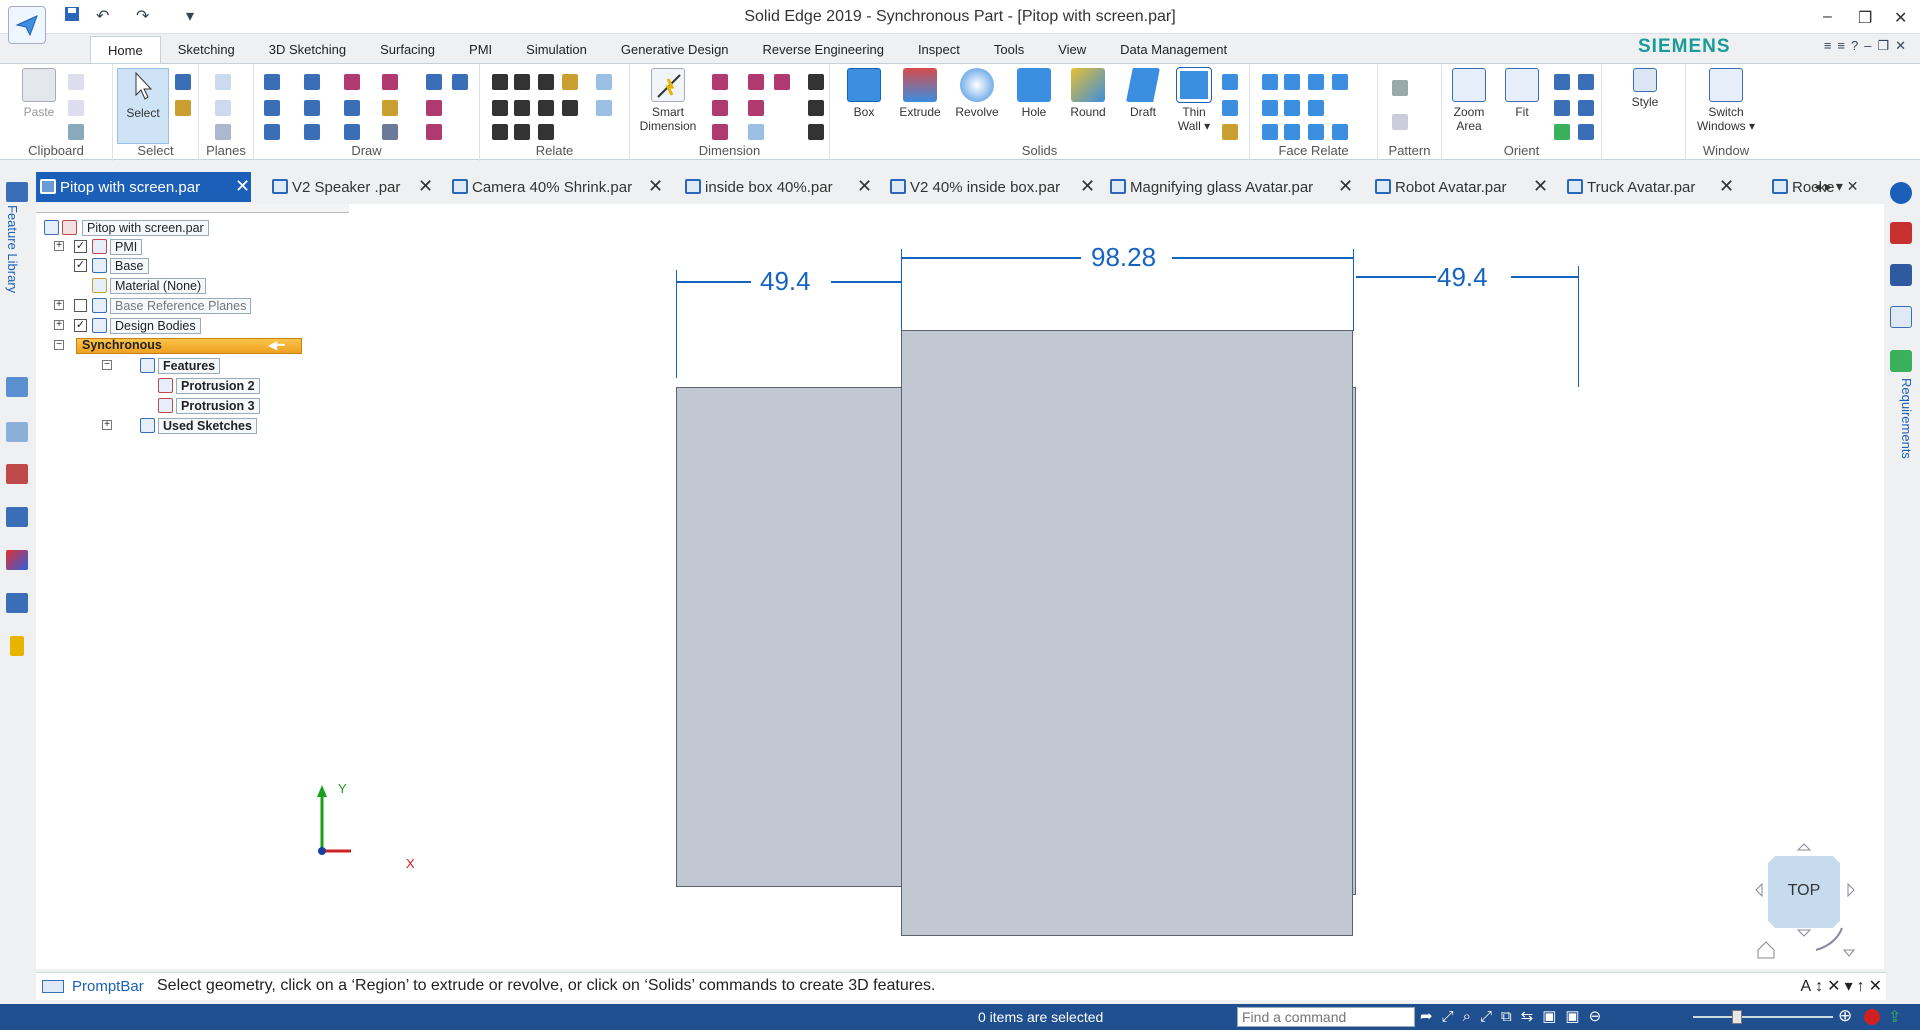 This screenshot has height=1030, width=1920. I want to click on box-button: Box, so click(864, 93).